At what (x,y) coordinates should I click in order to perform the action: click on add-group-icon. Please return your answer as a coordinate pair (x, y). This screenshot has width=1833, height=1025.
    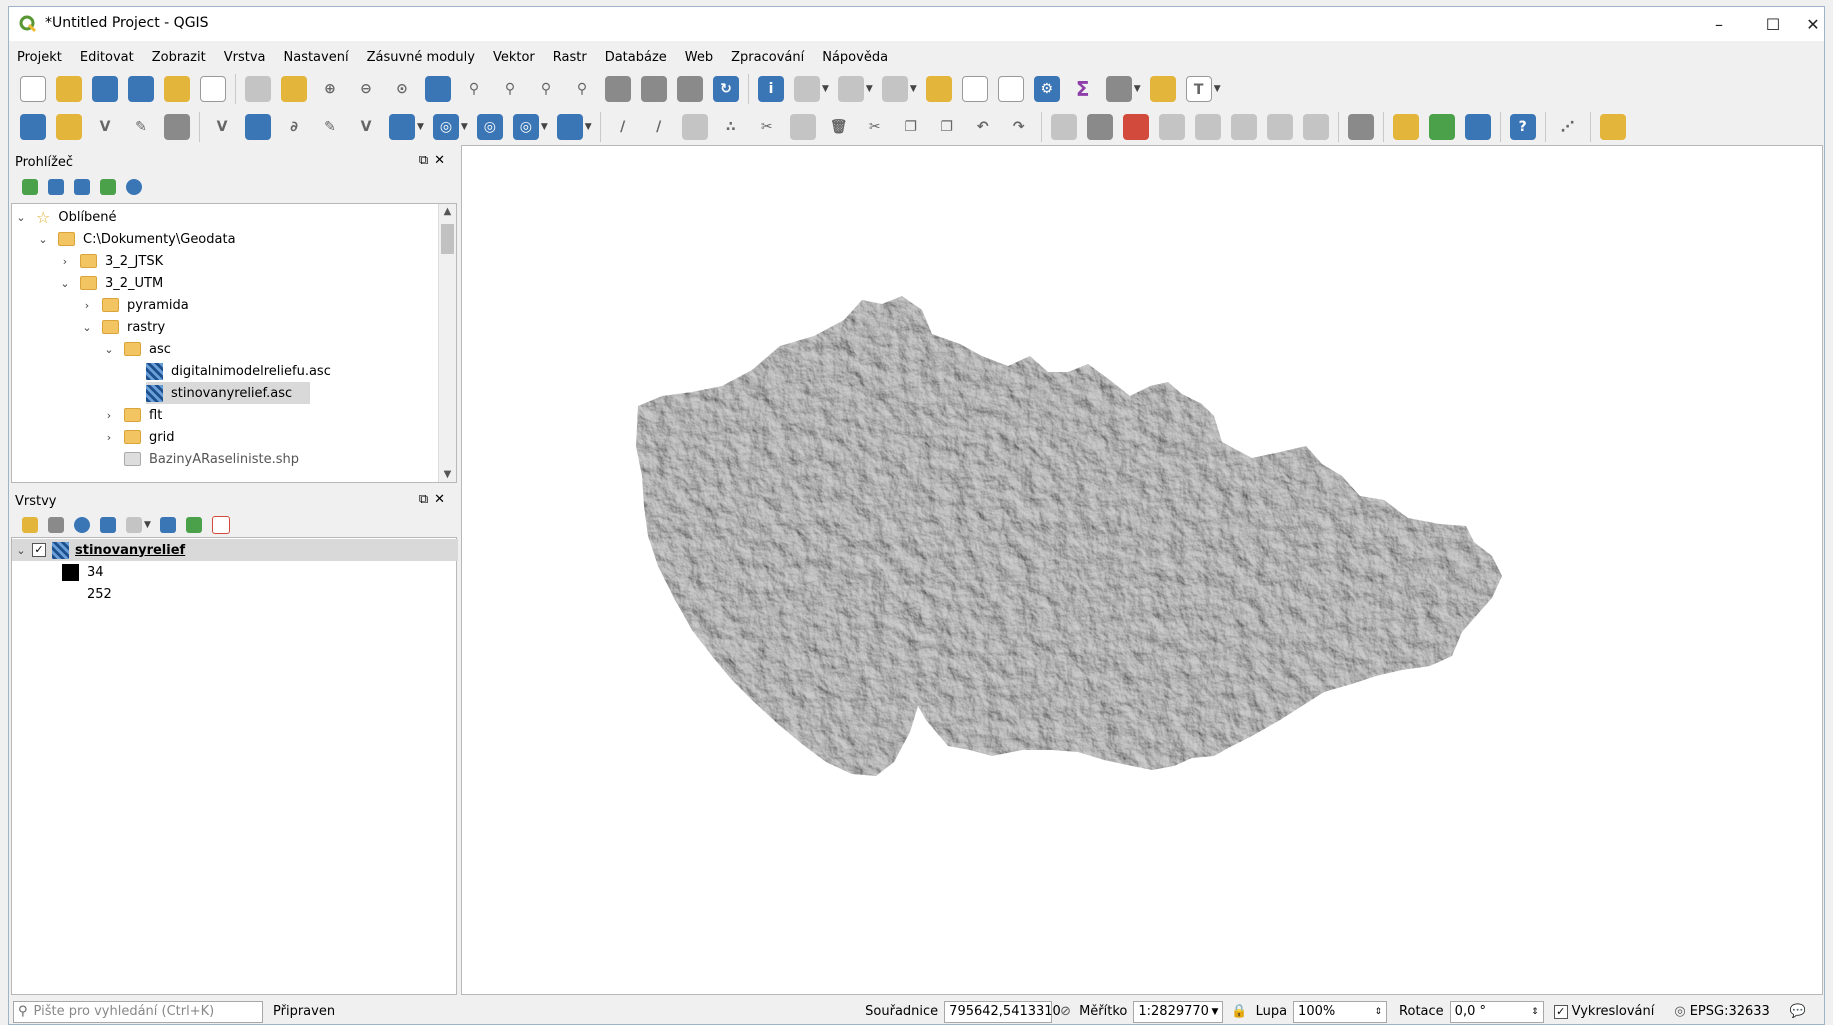
    Looking at the image, I should click on (56, 525).